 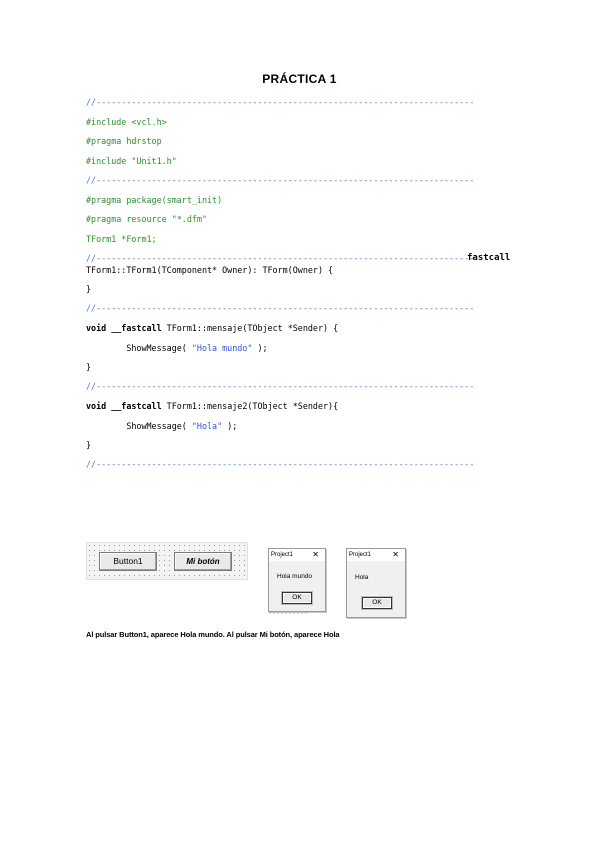 I want to click on fastcall-keyword: fastcall, so click(x=489, y=258).